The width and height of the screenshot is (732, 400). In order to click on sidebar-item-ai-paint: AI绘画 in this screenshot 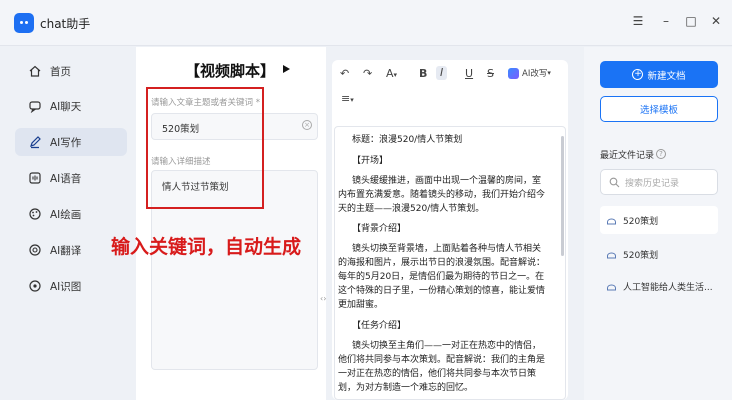, I will do `click(71, 214)`.